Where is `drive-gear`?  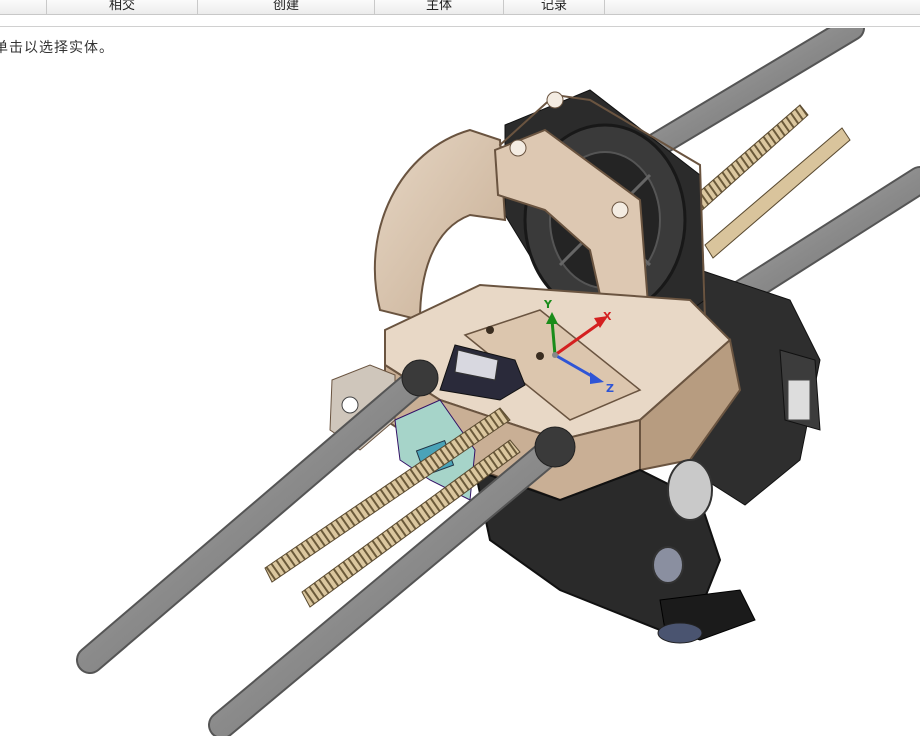 drive-gear is located at coordinates (690, 490).